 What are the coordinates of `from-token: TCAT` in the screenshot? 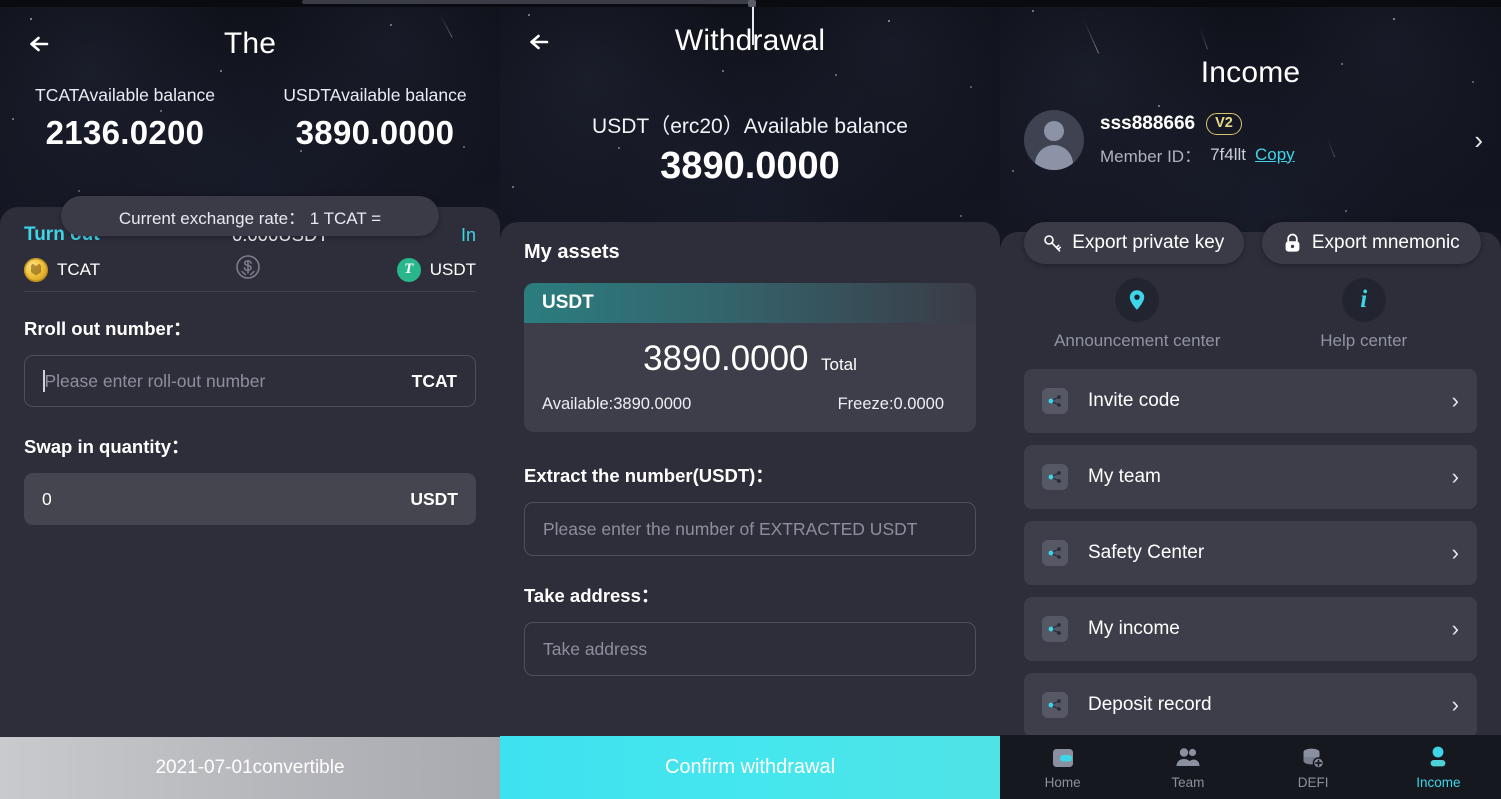 It's located at (62, 269).